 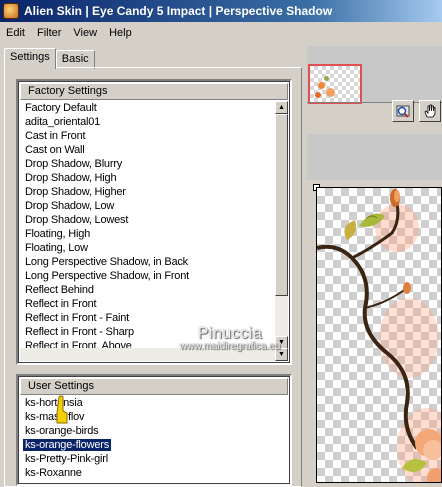 I want to click on user-preset-item: ks-orange-flowers, so click(x=154, y=445).